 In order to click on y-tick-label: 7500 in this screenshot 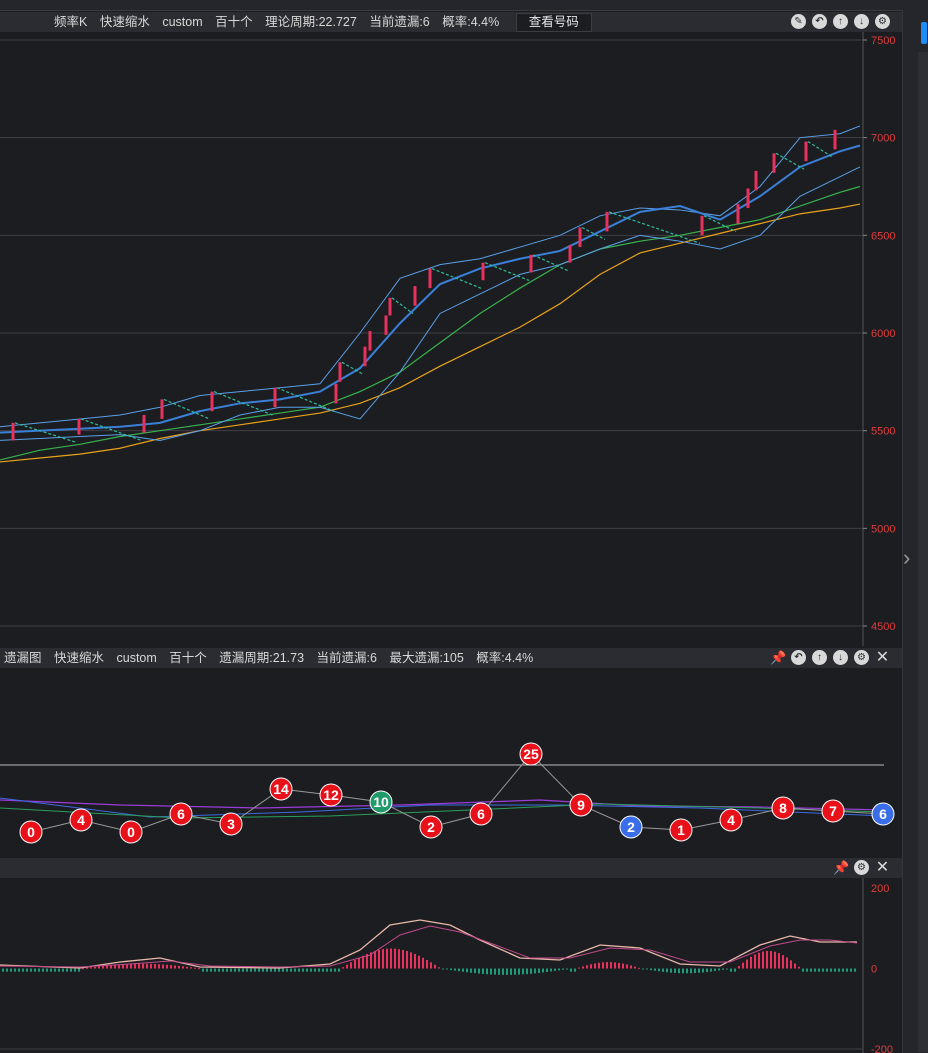, I will do `click(883, 41)`.